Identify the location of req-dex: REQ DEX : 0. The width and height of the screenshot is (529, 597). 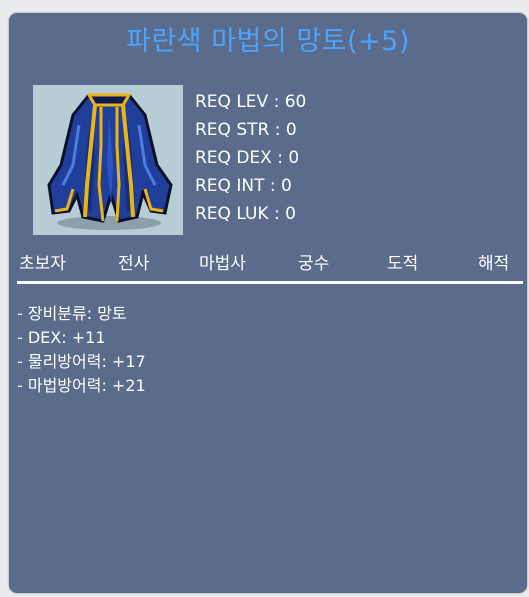
(247, 158).